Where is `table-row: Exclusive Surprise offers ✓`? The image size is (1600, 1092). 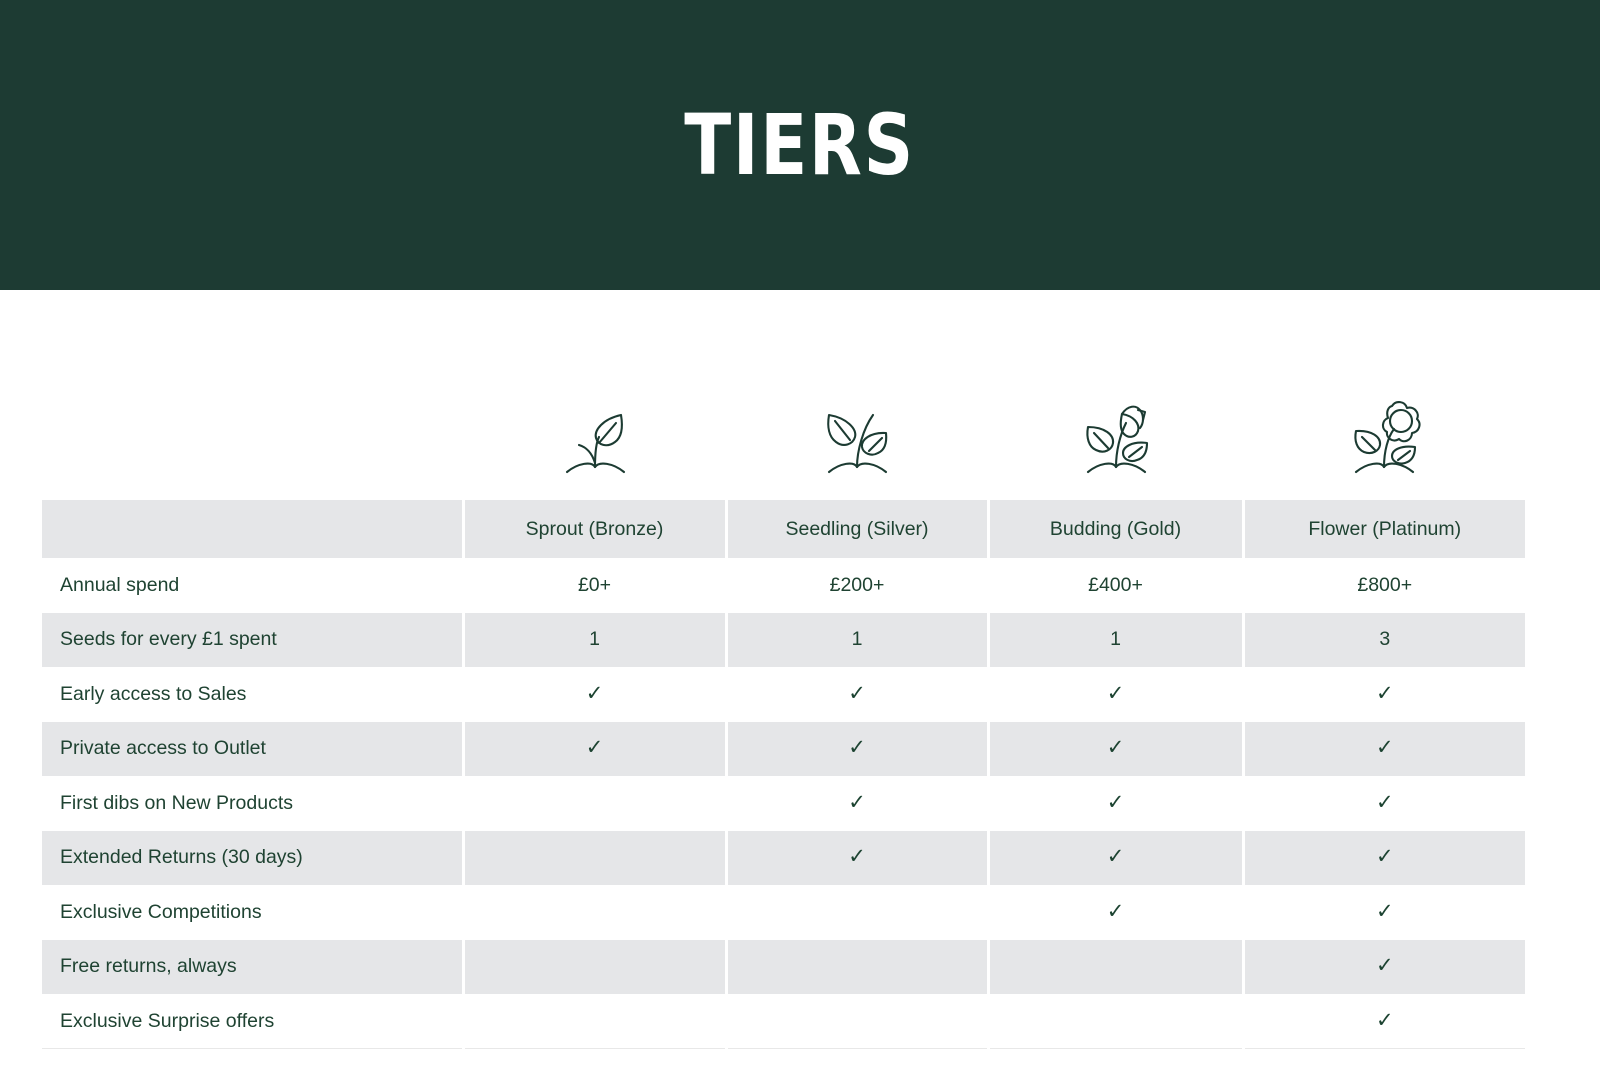 table-row: Exclusive Surprise offers ✓ is located at coordinates (783, 1021).